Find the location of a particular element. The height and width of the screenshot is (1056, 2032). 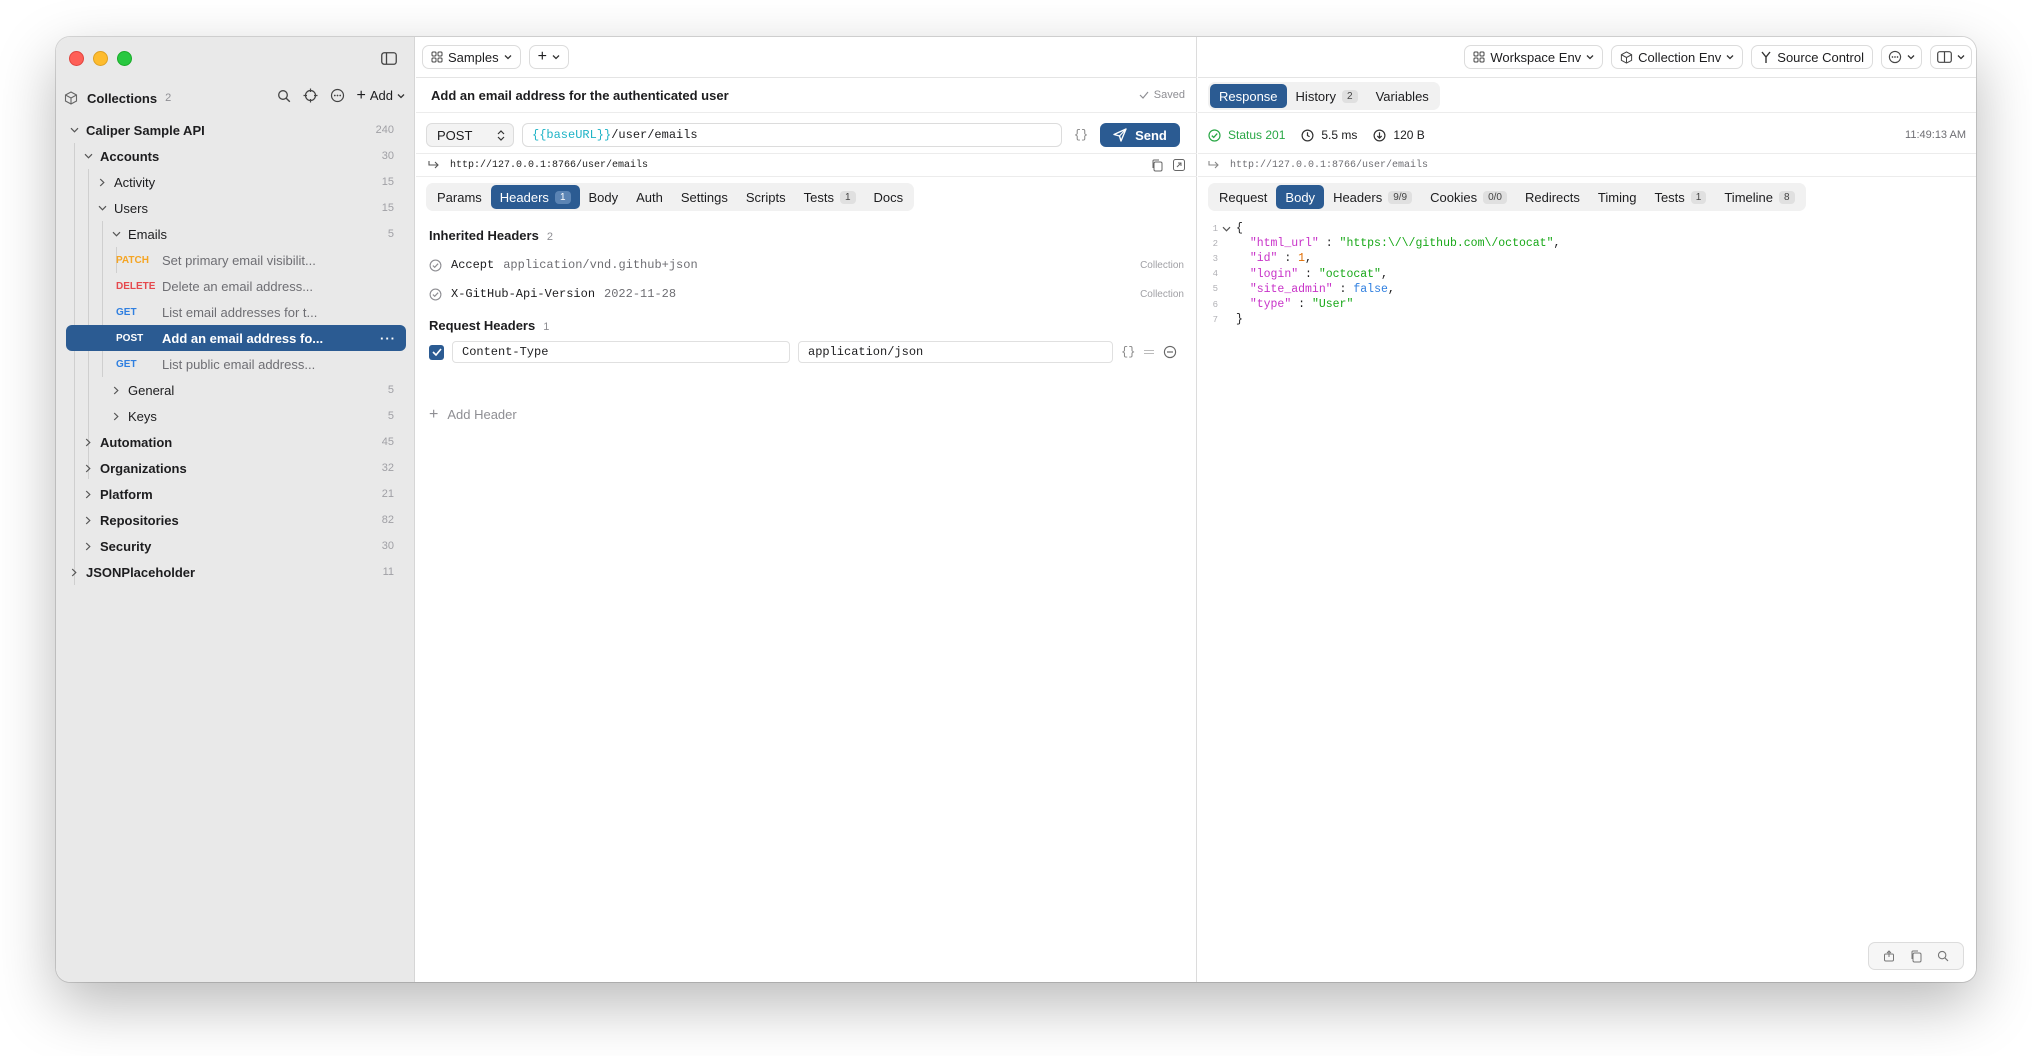

expand-icon is located at coordinates (1179, 164).